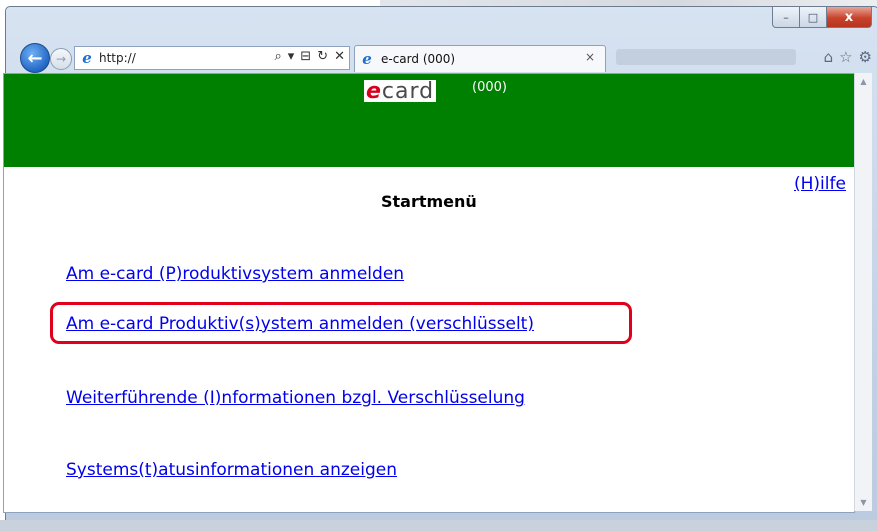 The image size is (877, 531). What do you see at coordinates (367, 59) in the screenshot?
I see `tab-ie-icon: e` at bounding box center [367, 59].